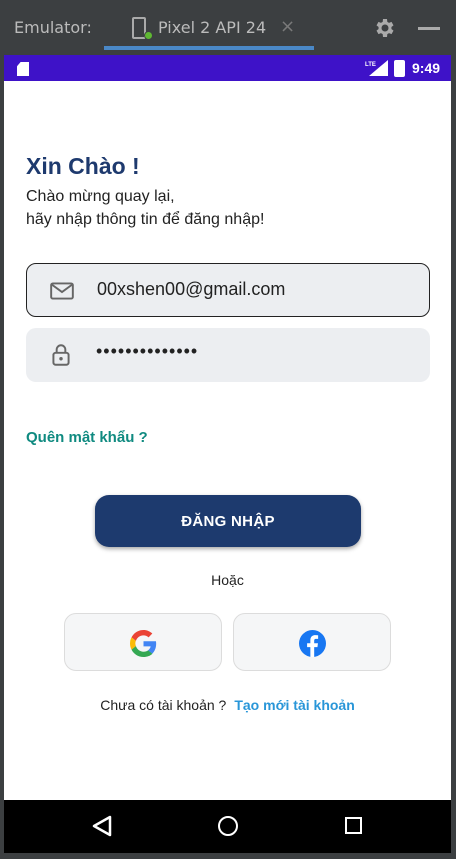 The height and width of the screenshot is (859, 456). I want to click on forgot-password-link: Quên mật khẩu ?, so click(87, 437).